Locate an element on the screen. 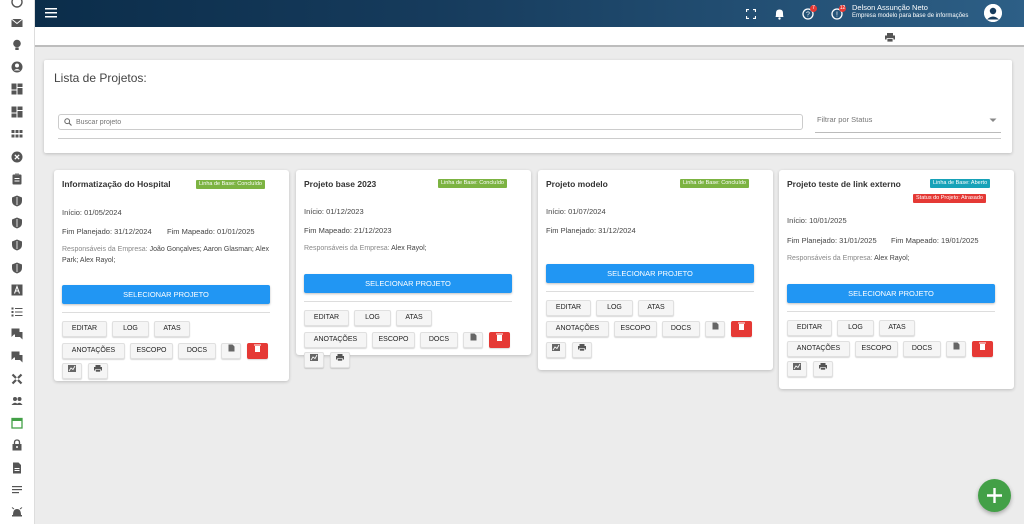 This screenshot has width=1024, height=524. dashboard-alt-icon is located at coordinates (17, 112).